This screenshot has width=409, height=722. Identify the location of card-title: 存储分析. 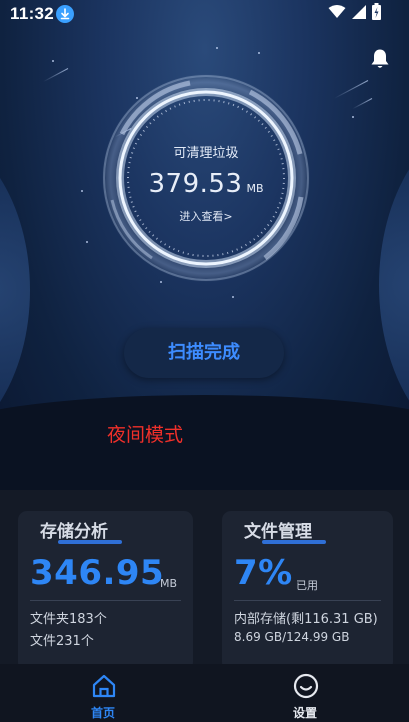
(74, 532).